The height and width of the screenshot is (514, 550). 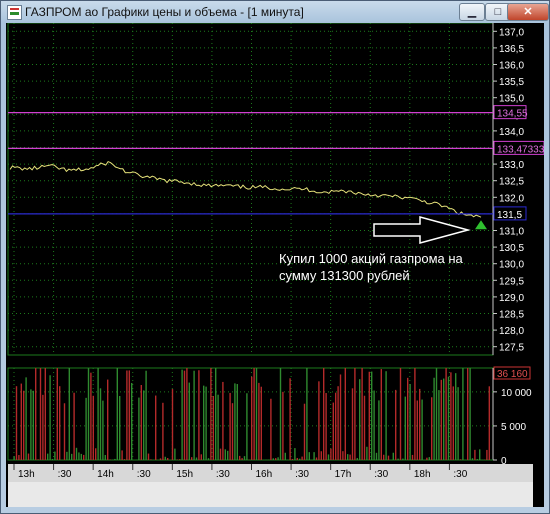 I want to click on price-tick-label: 128,0, so click(x=511, y=331).